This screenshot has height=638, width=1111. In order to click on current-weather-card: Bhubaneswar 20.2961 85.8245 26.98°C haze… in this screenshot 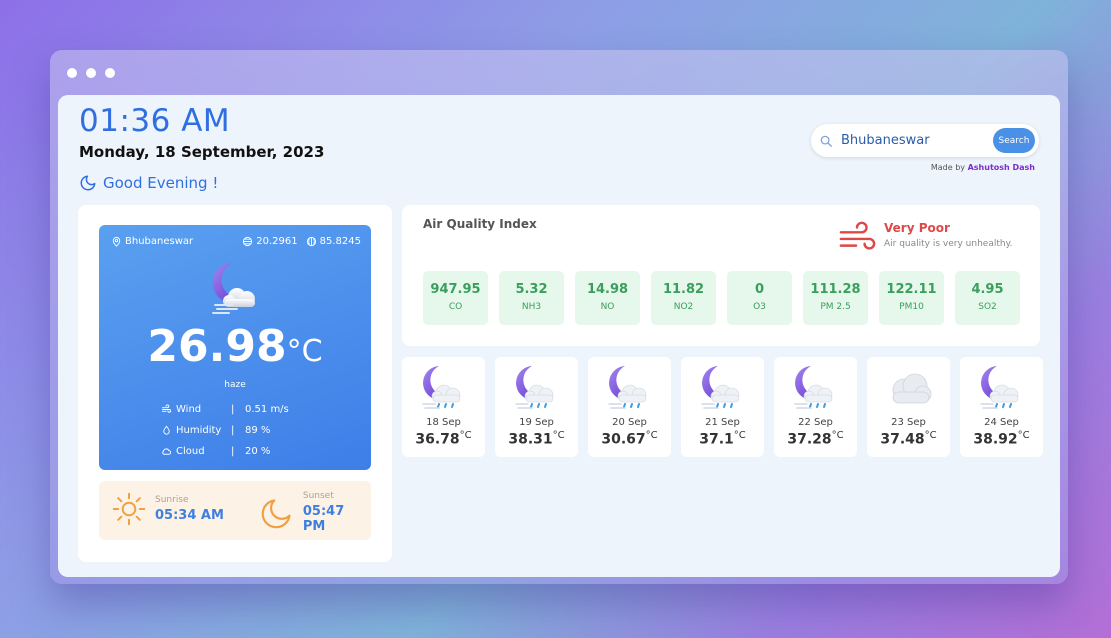, I will do `click(235, 347)`.